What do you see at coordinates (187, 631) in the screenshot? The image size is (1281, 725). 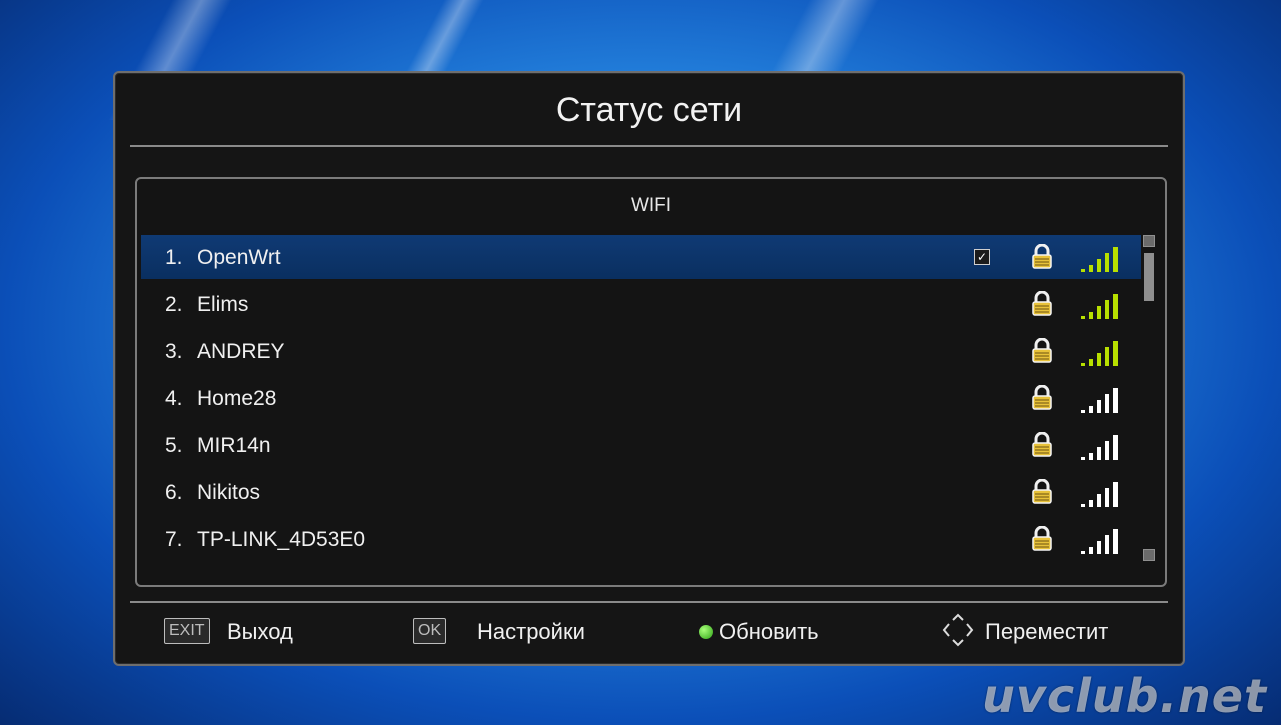 I see `exit-key-icon: EXIT` at bounding box center [187, 631].